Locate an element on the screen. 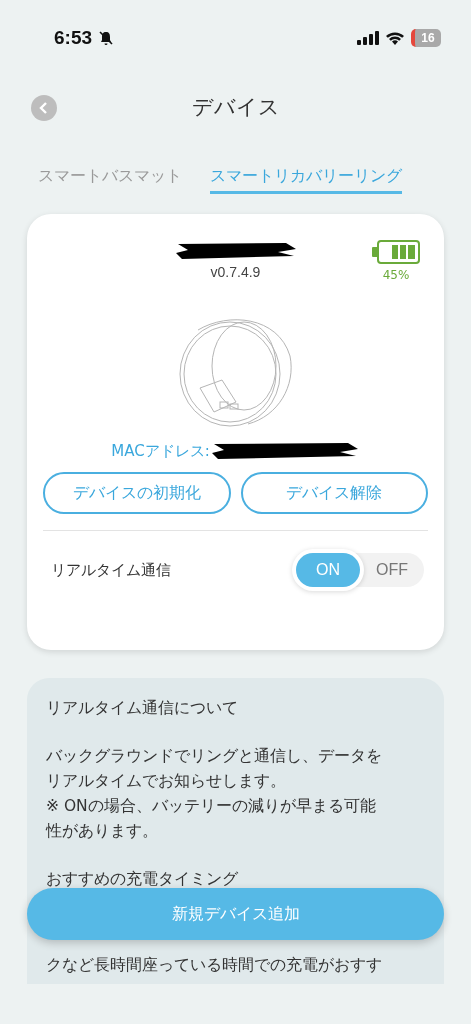 The image size is (471, 1024). add-device-button: 新規デバイス追加 is located at coordinates (235, 914).